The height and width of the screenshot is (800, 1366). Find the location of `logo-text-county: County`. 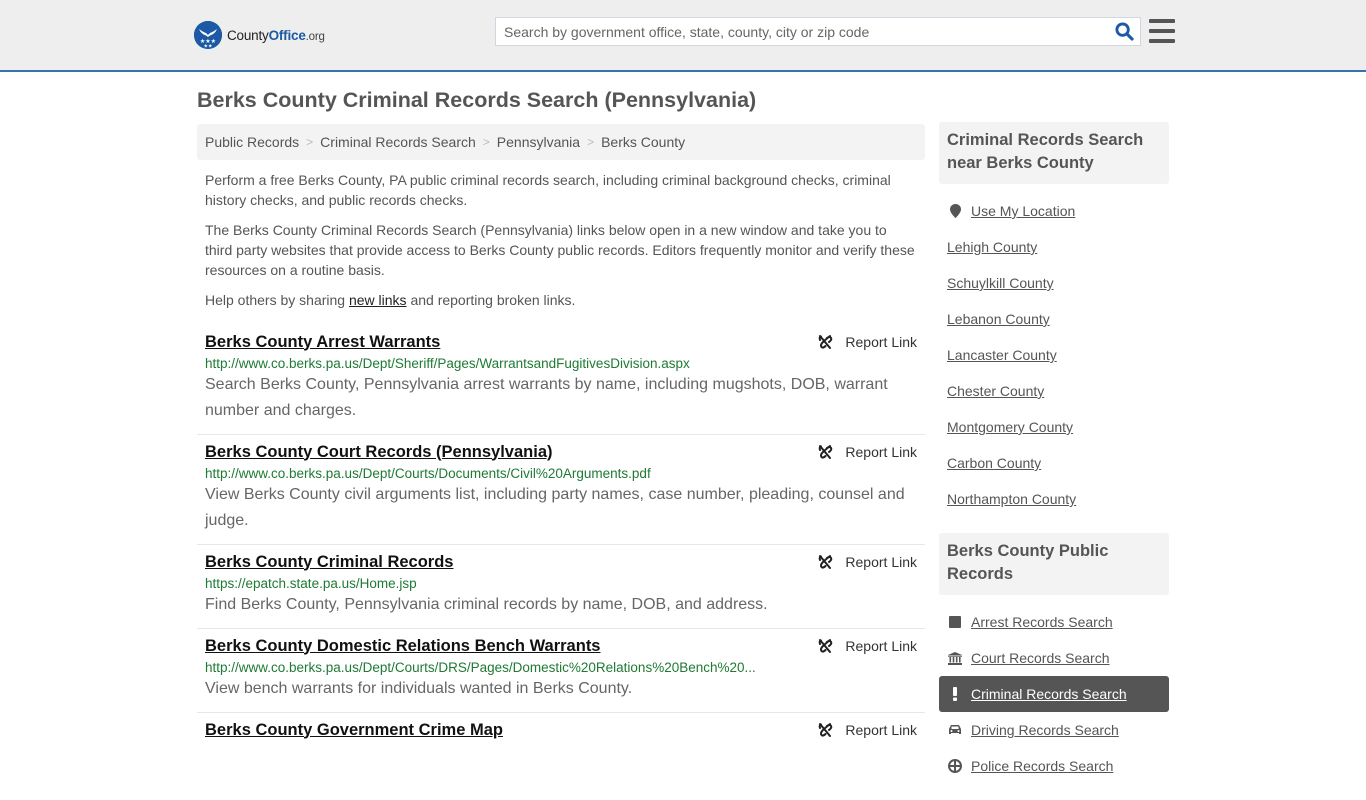

logo-text-county: County is located at coordinates (248, 35).